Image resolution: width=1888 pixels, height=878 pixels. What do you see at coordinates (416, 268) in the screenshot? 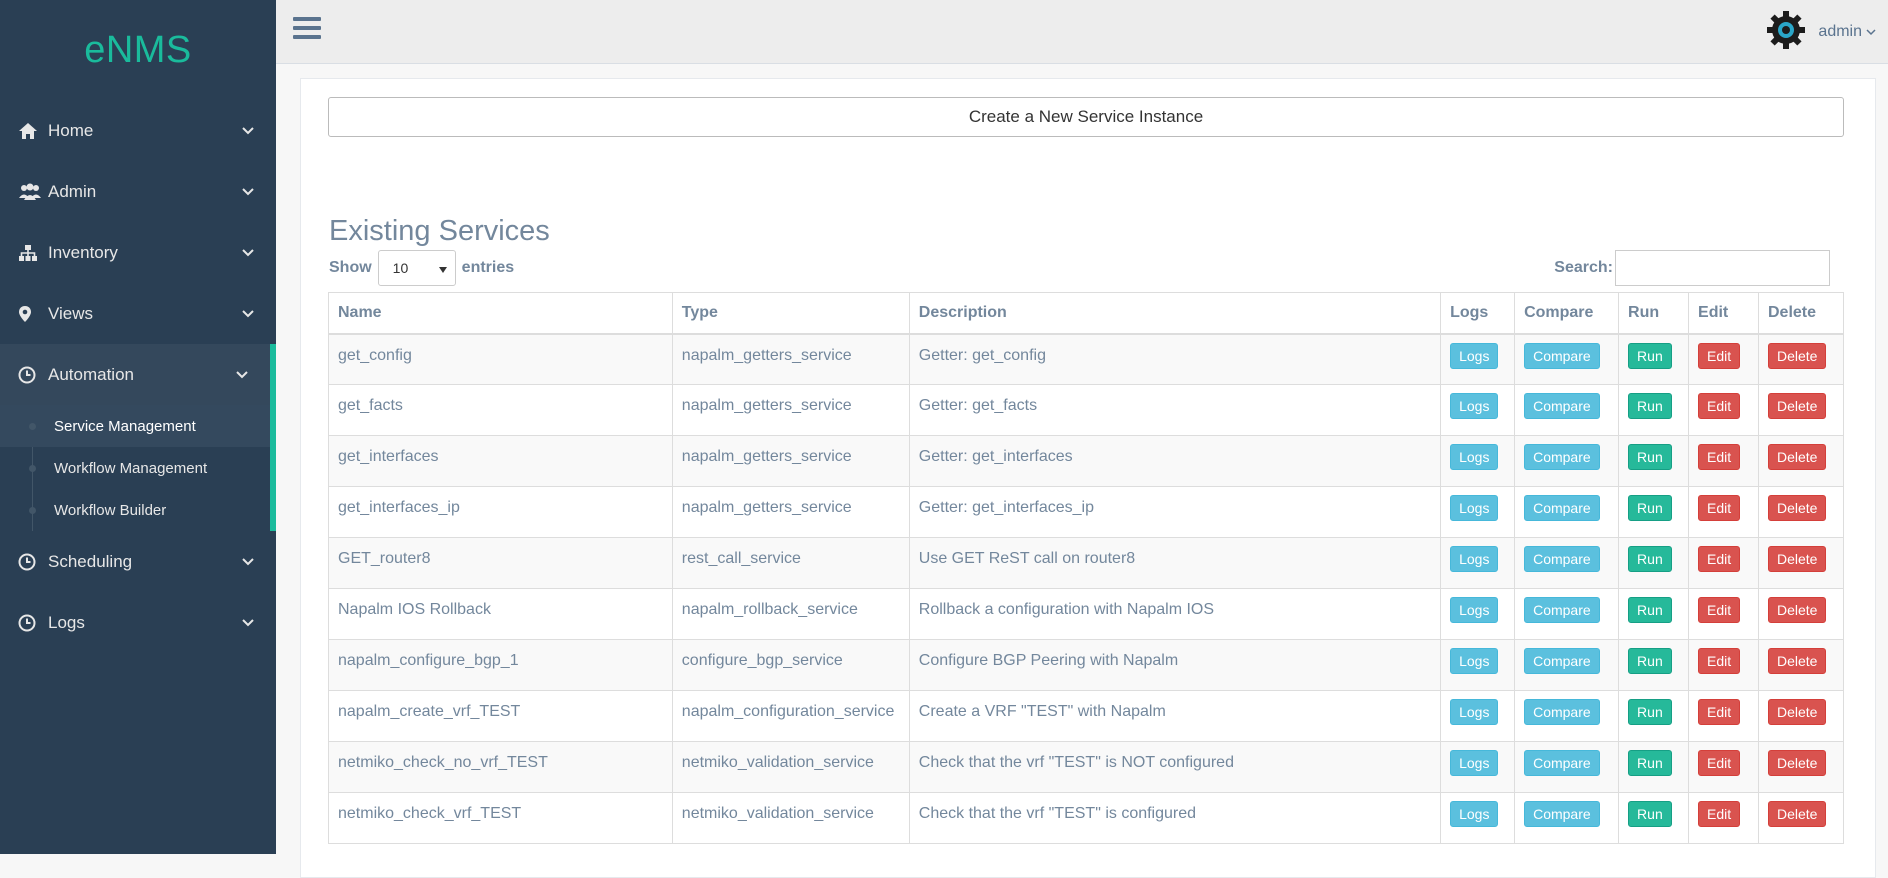
I see `entries-select: 10` at bounding box center [416, 268].